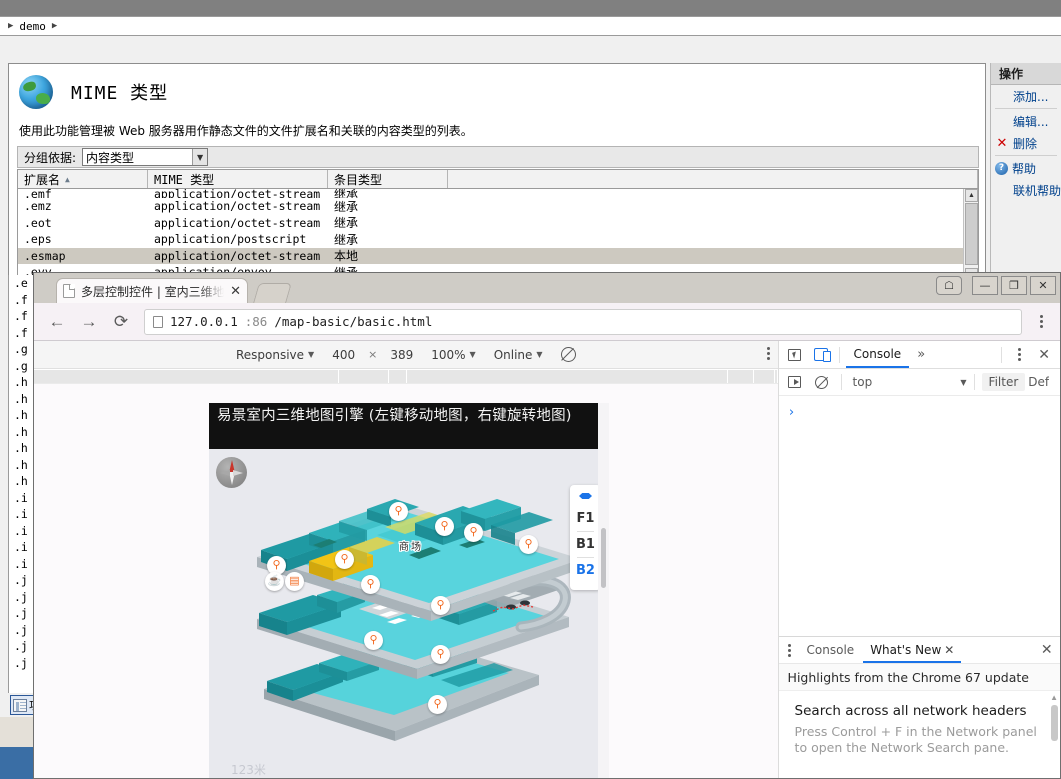 The height and width of the screenshot is (779, 1061). Describe the element at coordinates (949, 285) in the screenshot. I see `profile-icon: ☖` at that location.